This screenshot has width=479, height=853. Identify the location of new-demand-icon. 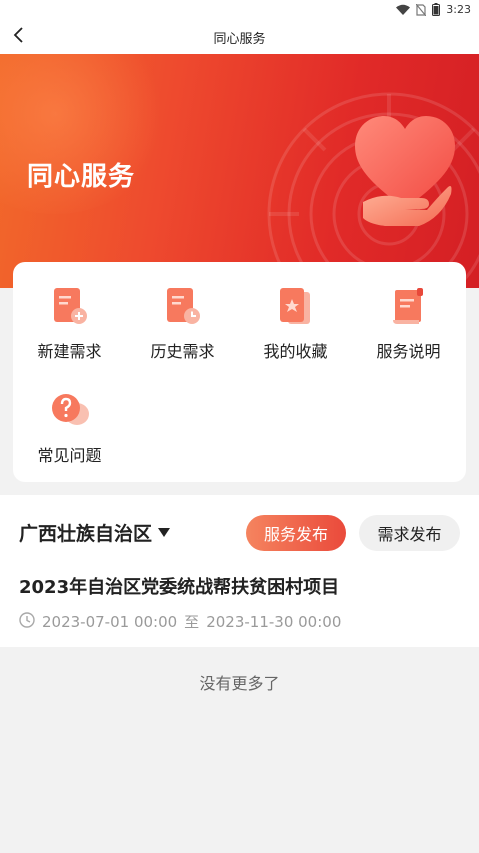
(70, 307).